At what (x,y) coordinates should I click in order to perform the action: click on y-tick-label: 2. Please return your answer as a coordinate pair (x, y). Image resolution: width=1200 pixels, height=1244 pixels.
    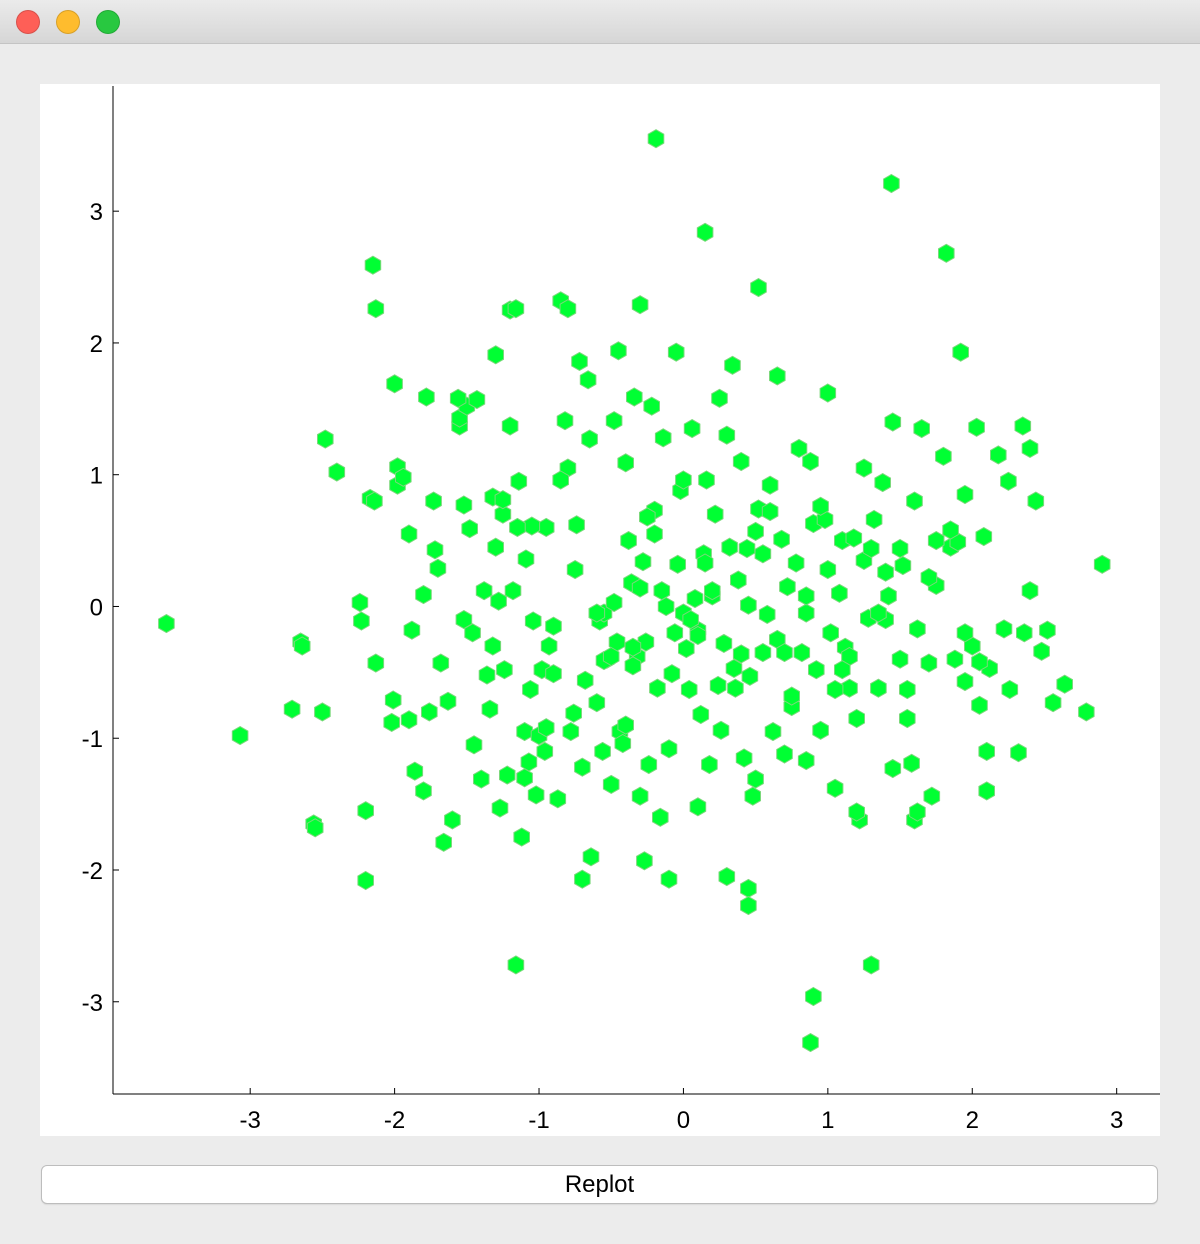
    Looking at the image, I should click on (96, 344).